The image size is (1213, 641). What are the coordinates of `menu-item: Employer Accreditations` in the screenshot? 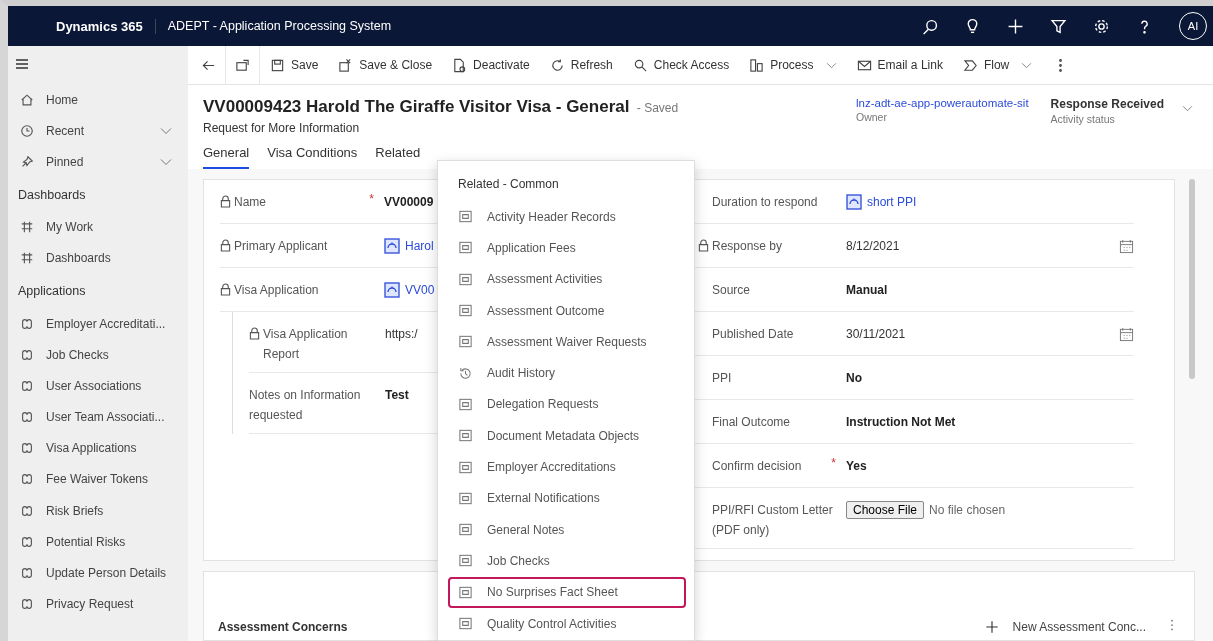 It's located at (567, 467).